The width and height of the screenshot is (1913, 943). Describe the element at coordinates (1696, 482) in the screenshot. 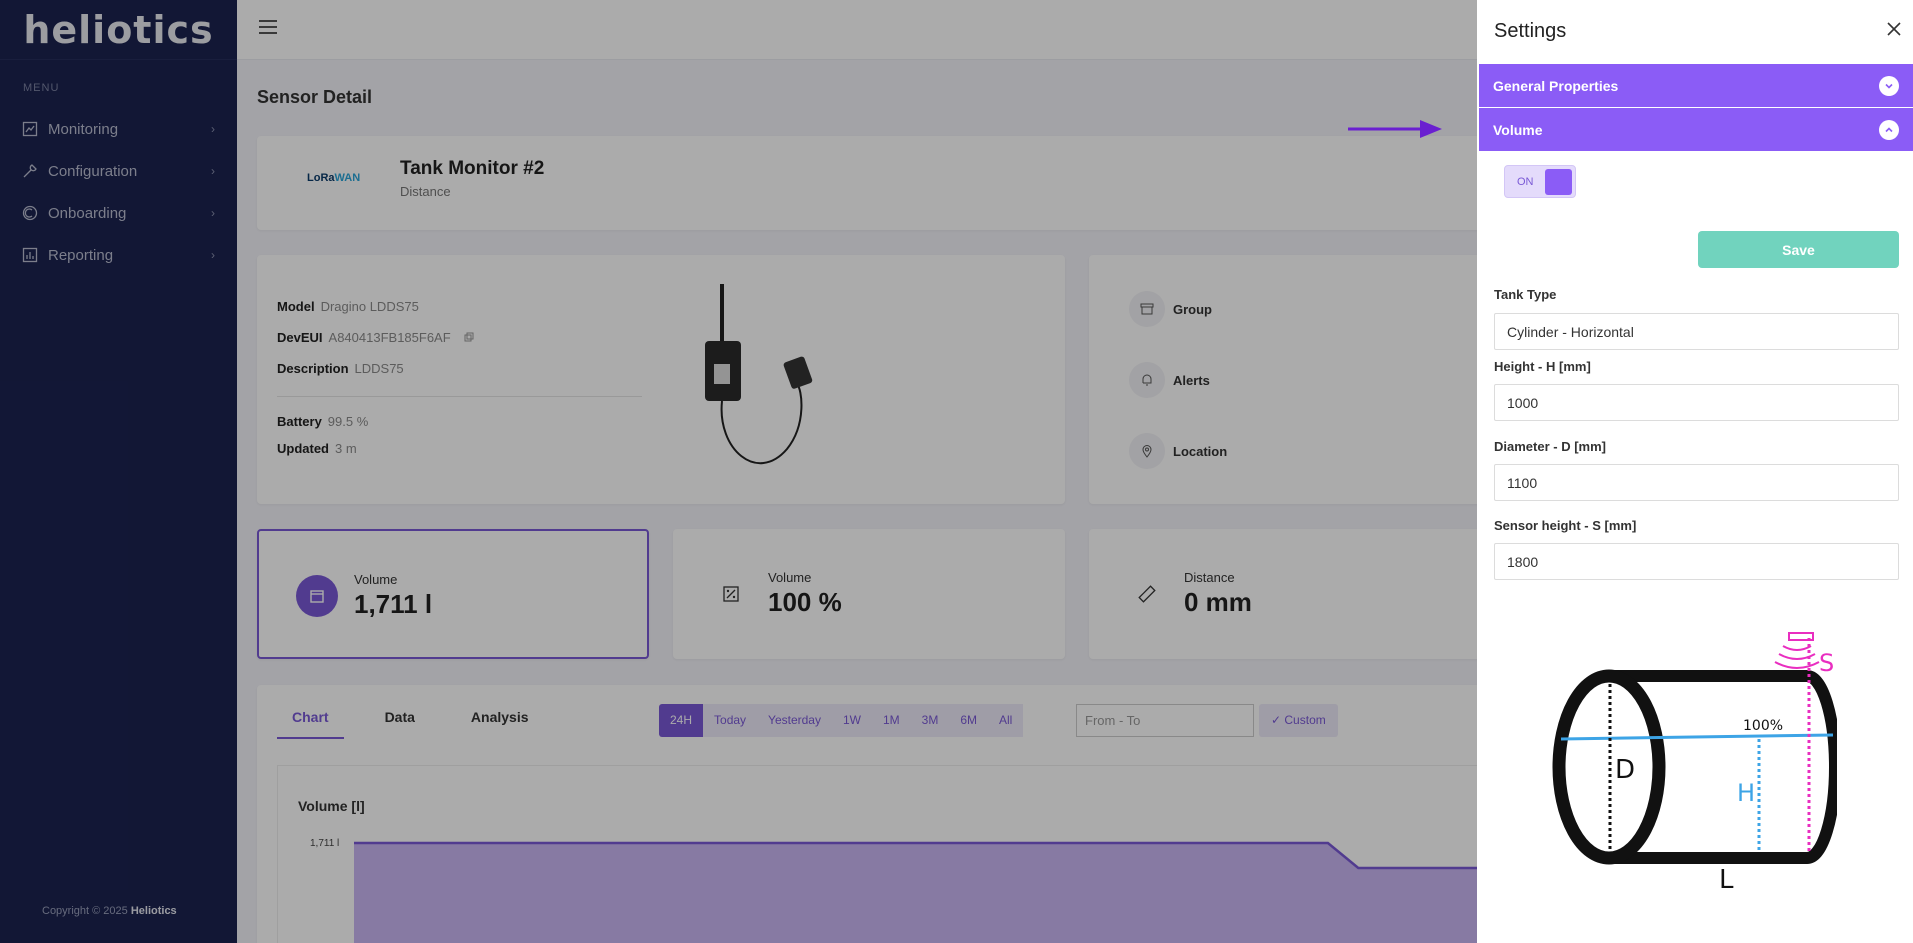

I see `diameter-input: 1100` at that location.